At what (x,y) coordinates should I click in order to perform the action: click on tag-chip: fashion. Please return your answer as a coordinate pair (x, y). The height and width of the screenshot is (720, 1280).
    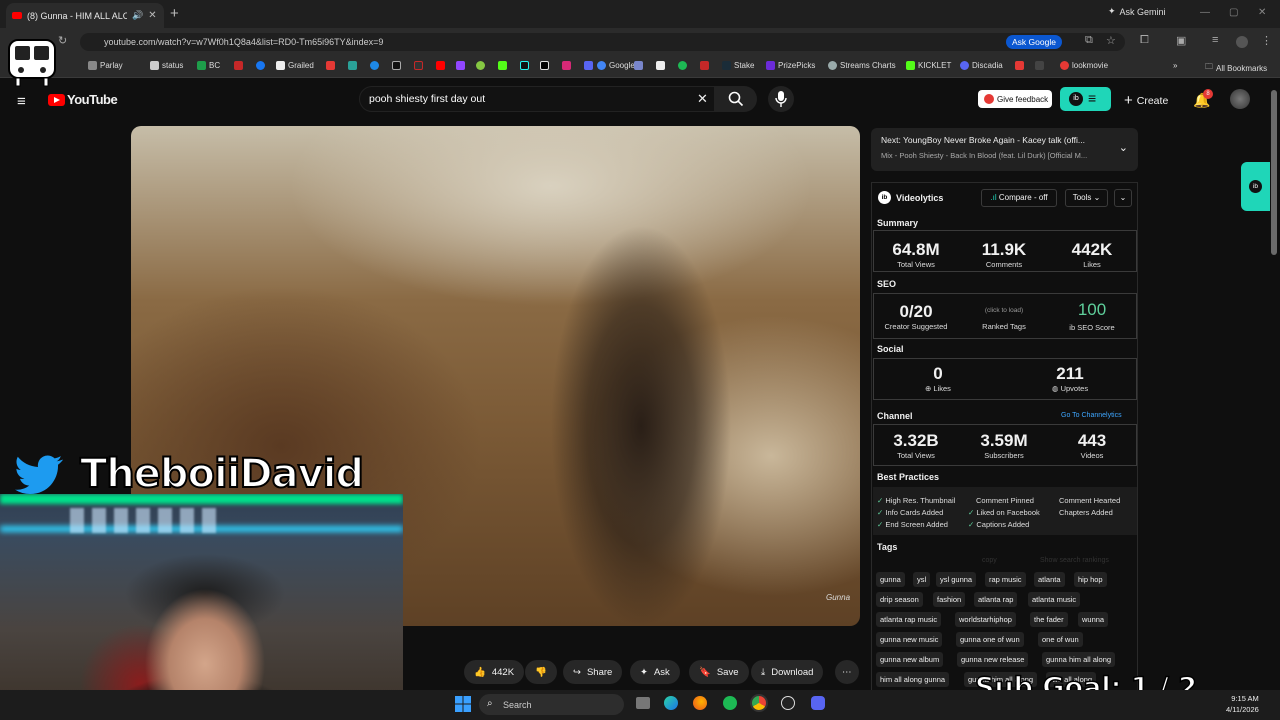
    Looking at the image, I should click on (949, 599).